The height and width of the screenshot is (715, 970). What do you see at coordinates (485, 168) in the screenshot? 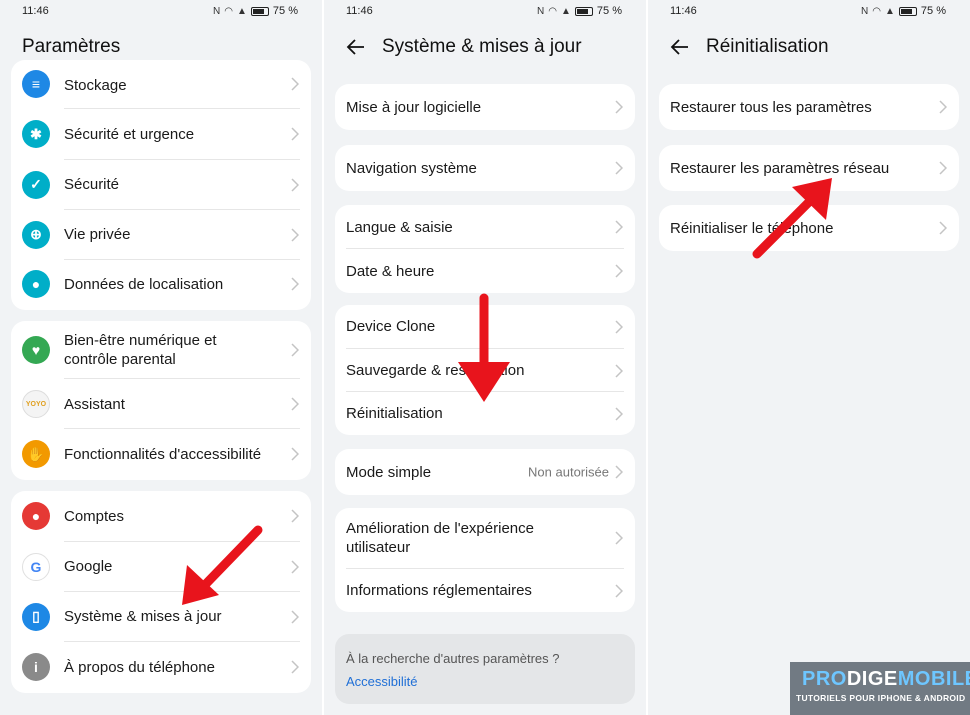
I see `settings-item-system-navigation: Navigation système` at bounding box center [485, 168].